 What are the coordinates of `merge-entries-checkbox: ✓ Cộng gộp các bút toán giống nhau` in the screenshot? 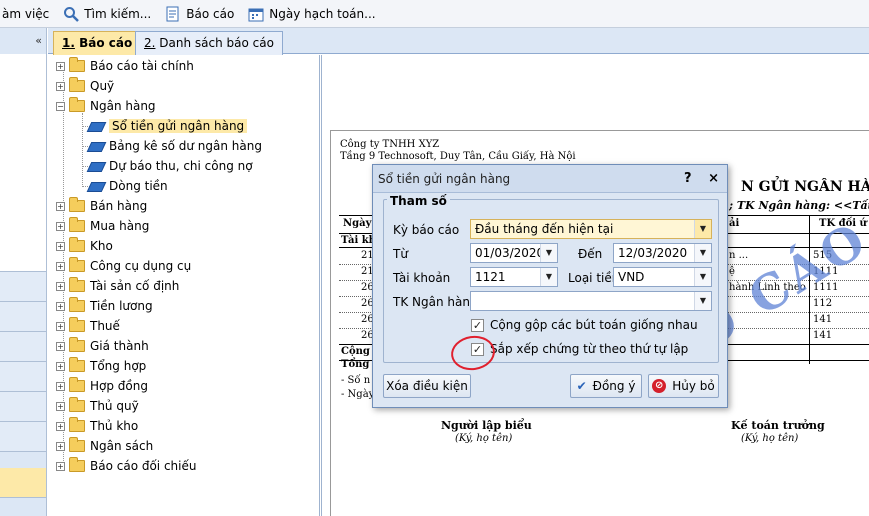 It's located at (584, 325).